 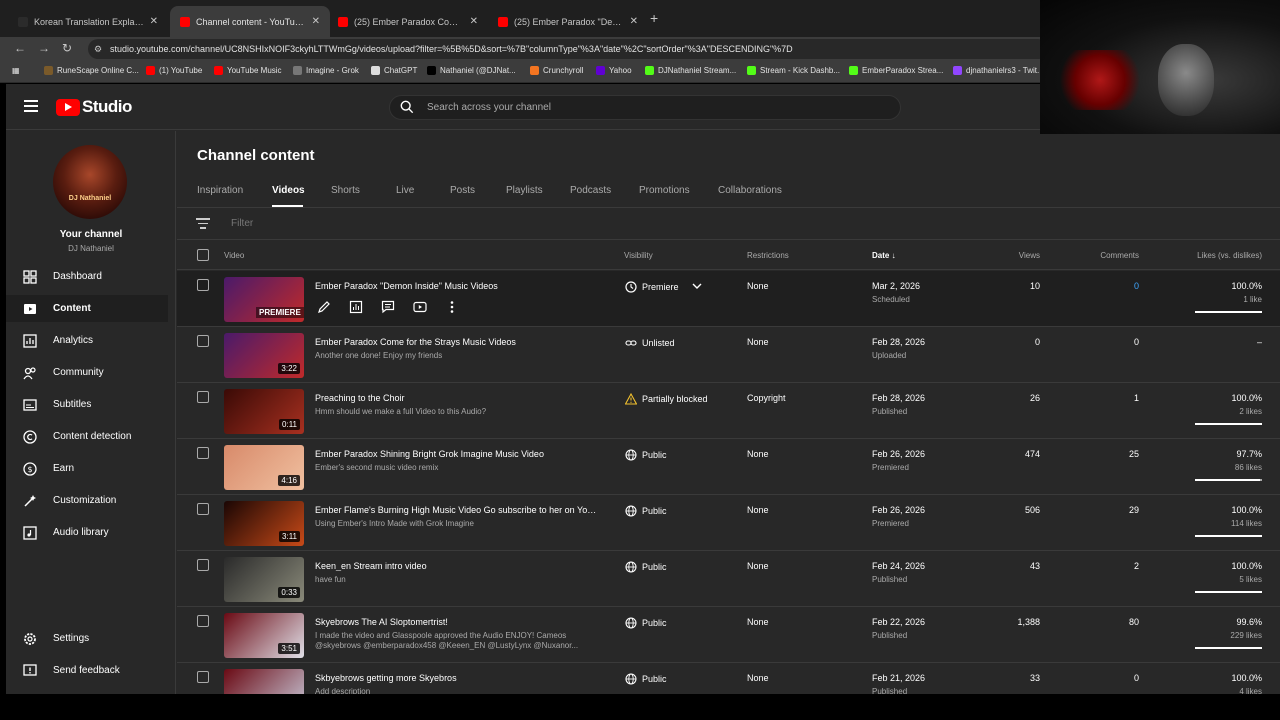 What do you see at coordinates (44, 48) in the screenshot?
I see `forward-icon: →` at bounding box center [44, 48].